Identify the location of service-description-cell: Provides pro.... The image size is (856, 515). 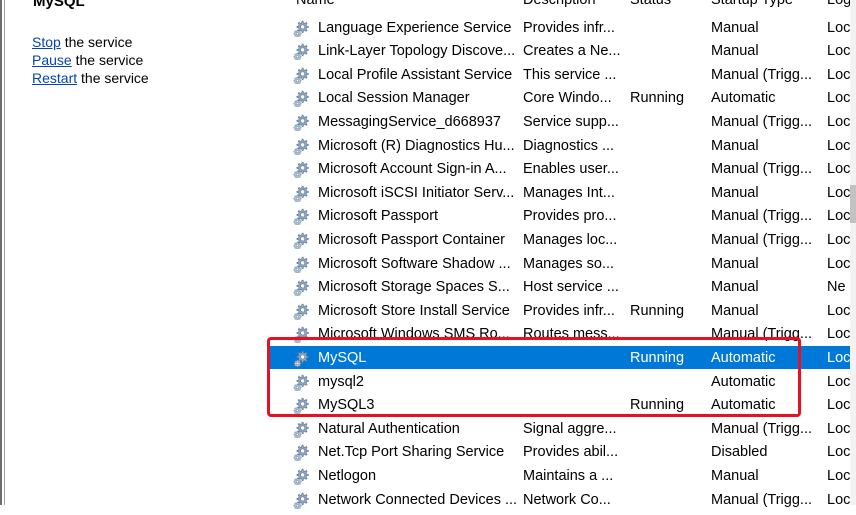
(570, 216).